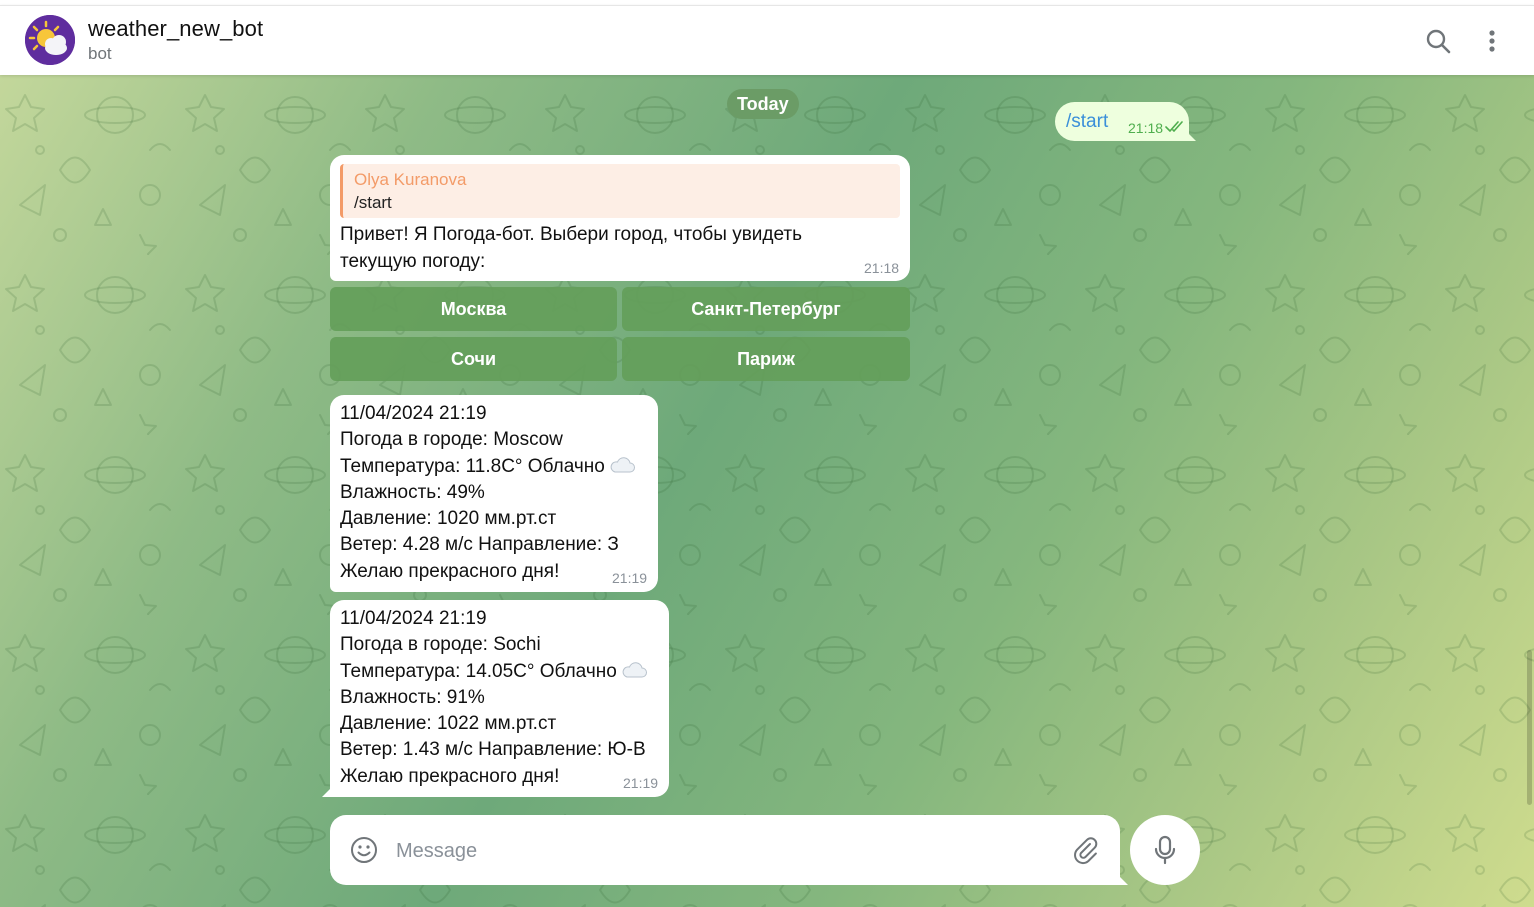 This screenshot has height=907, width=1534. Describe the element at coordinates (479, 544) in the screenshot. I see `message-text-line: Ветер: 4.28 м/с Направление: З` at that location.